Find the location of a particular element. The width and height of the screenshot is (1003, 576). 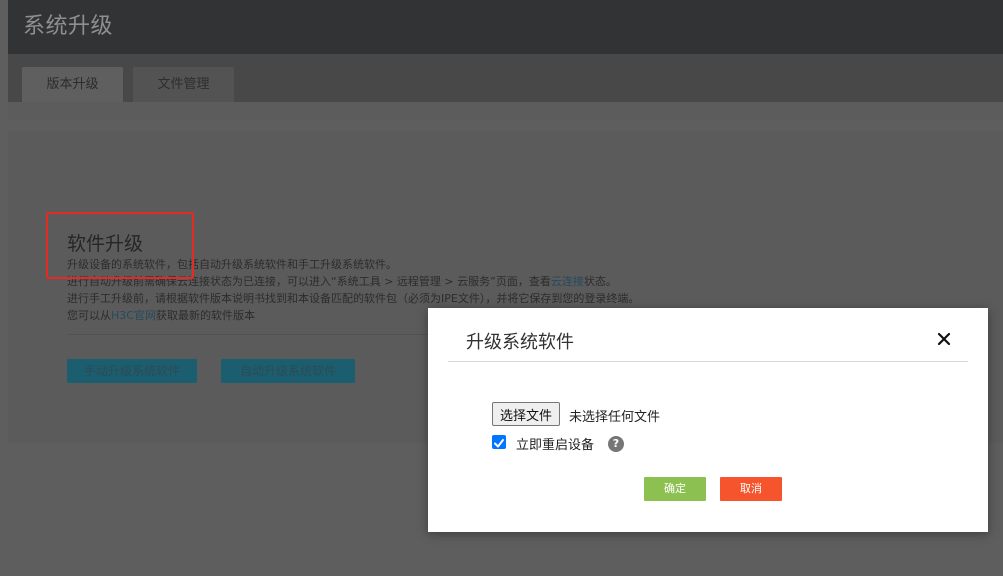

reboot-checkbox is located at coordinates (499, 442).